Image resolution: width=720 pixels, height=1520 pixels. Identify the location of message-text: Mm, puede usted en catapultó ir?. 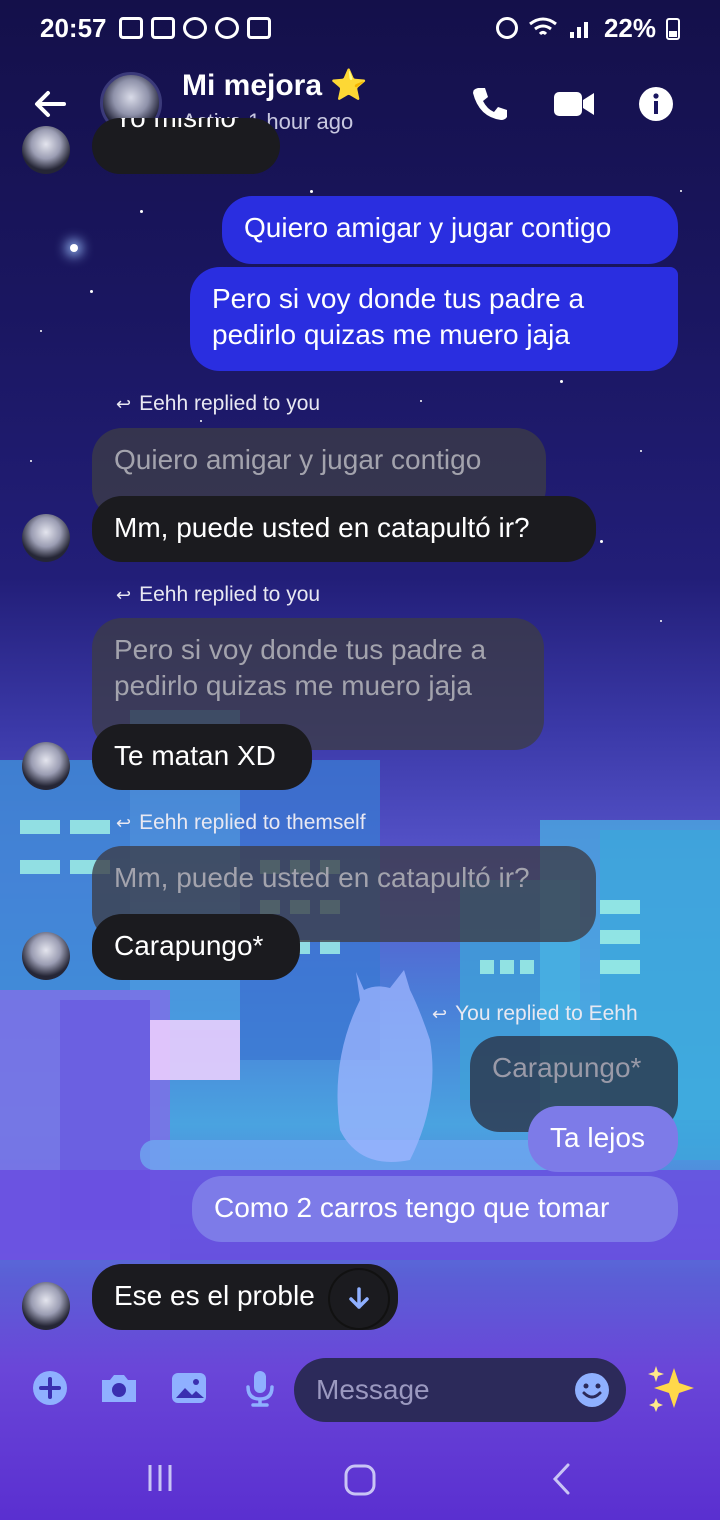
(322, 527).